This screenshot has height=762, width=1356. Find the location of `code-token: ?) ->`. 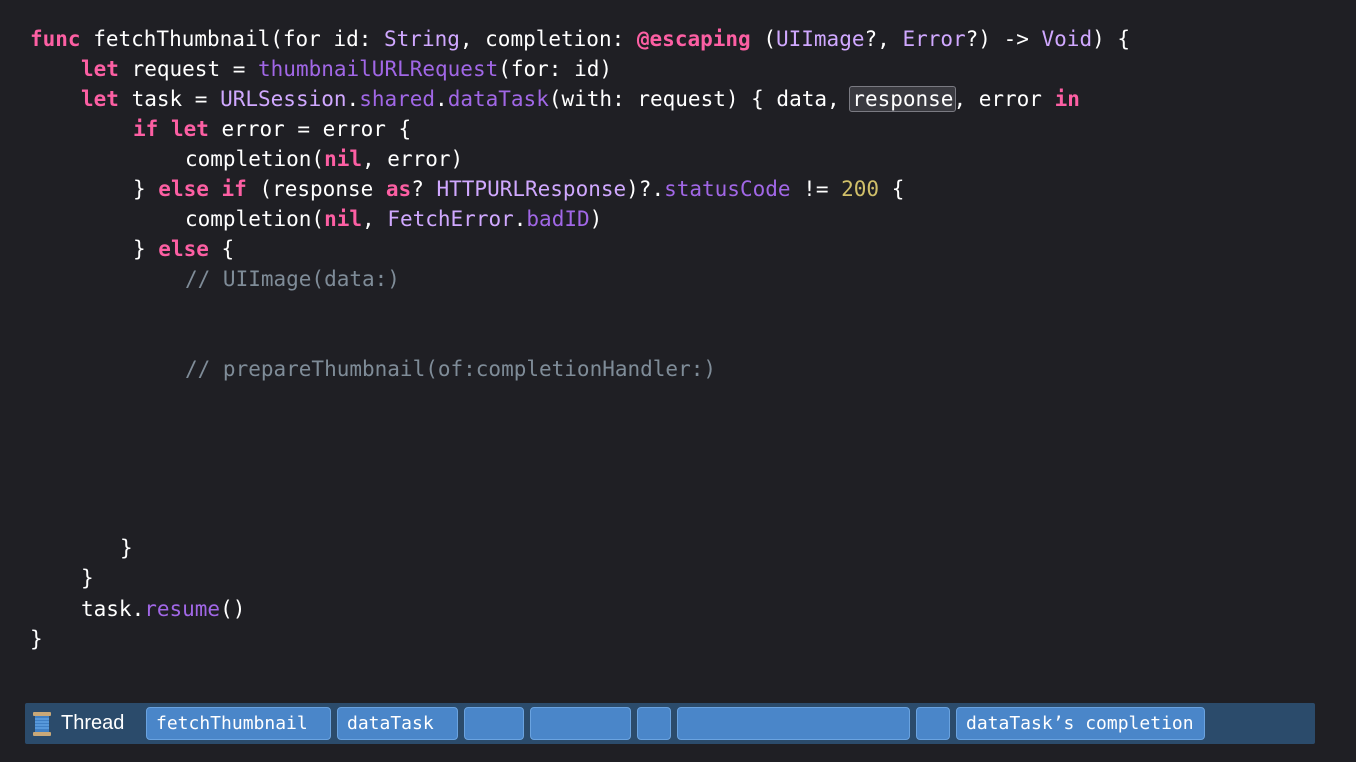

code-token: ?) -> is located at coordinates (1003, 39).